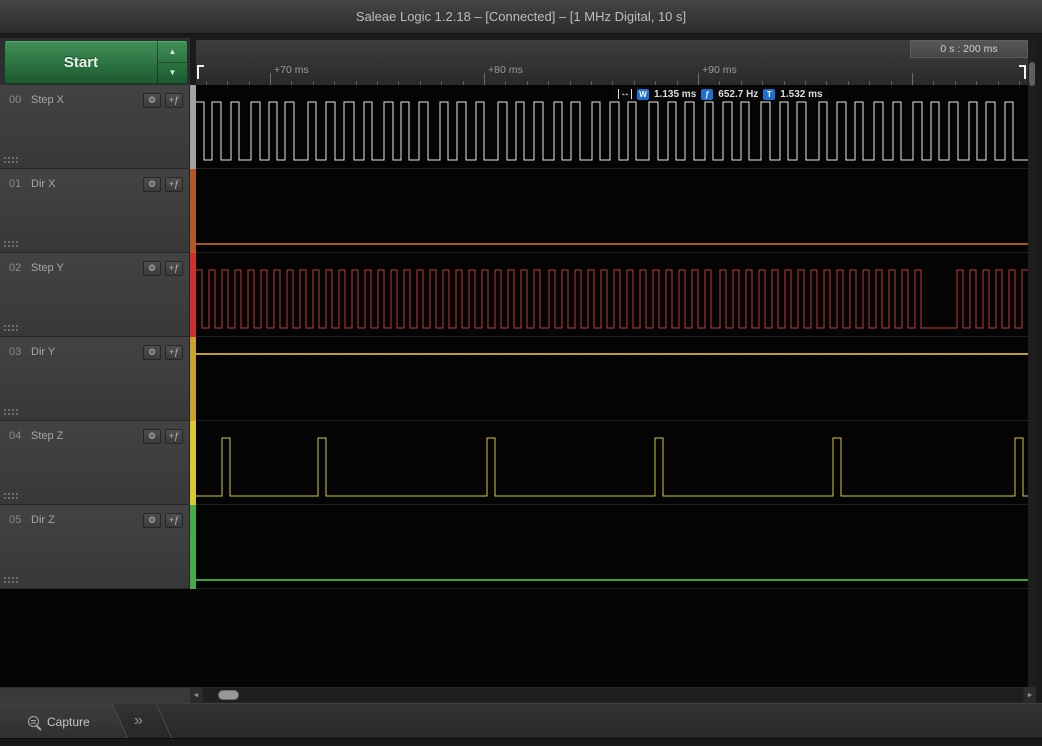 The image size is (1042, 746). Describe the element at coordinates (94, 463) in the screenshot. I see `channel-row-04: 04 Step Z ⚙ +ƒ` at that location.